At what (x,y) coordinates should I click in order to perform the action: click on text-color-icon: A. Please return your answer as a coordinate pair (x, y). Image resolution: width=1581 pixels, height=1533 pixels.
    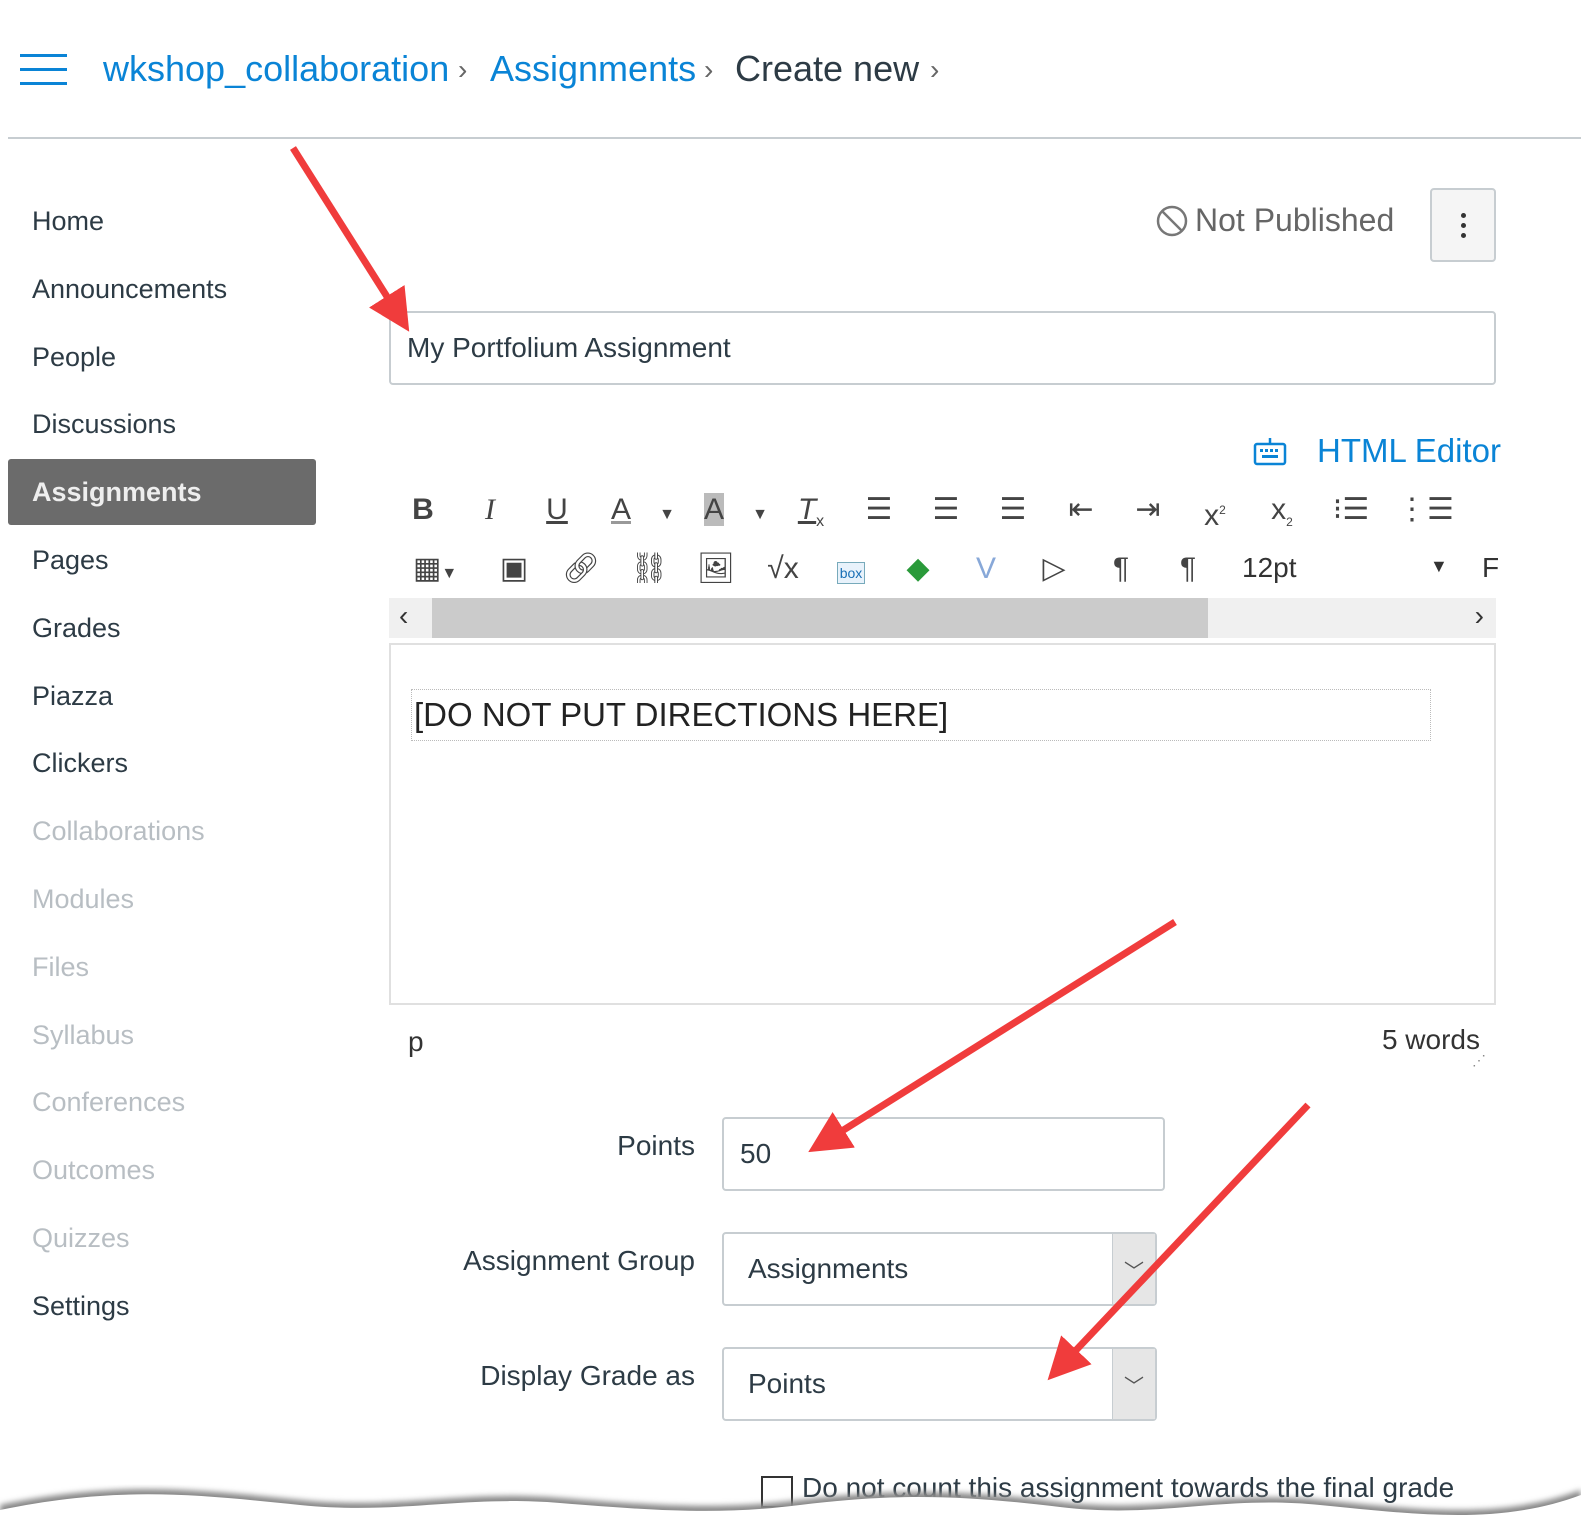
    Looking at the image, I should click on (621, 510).